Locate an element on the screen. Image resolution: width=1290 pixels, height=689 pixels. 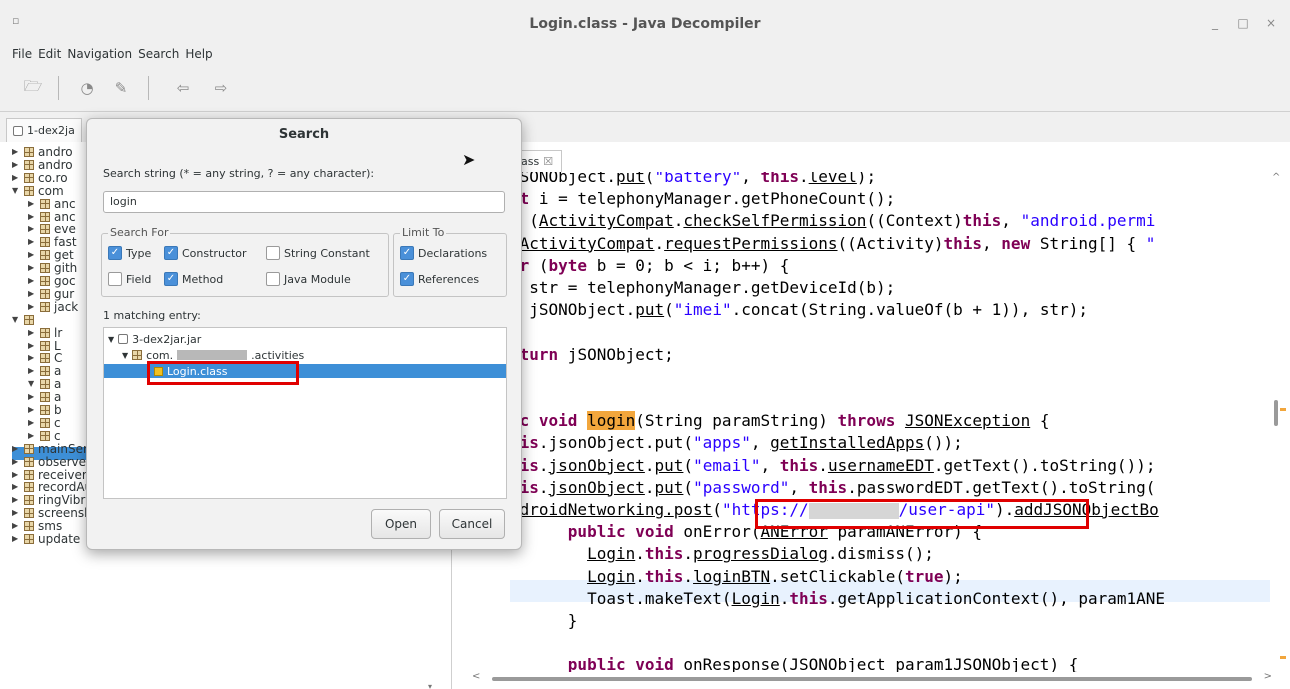
menu-navigation: Navigation is located at coordinates (99, 54).